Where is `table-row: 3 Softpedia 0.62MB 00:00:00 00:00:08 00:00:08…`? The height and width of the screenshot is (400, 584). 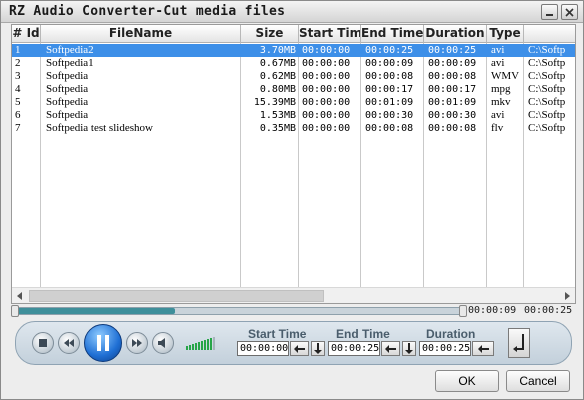
table-row: 3 Softpedia 0.62MB 00:00:00 00:00:08 00:00:08… is located at coordinates (293, 76).